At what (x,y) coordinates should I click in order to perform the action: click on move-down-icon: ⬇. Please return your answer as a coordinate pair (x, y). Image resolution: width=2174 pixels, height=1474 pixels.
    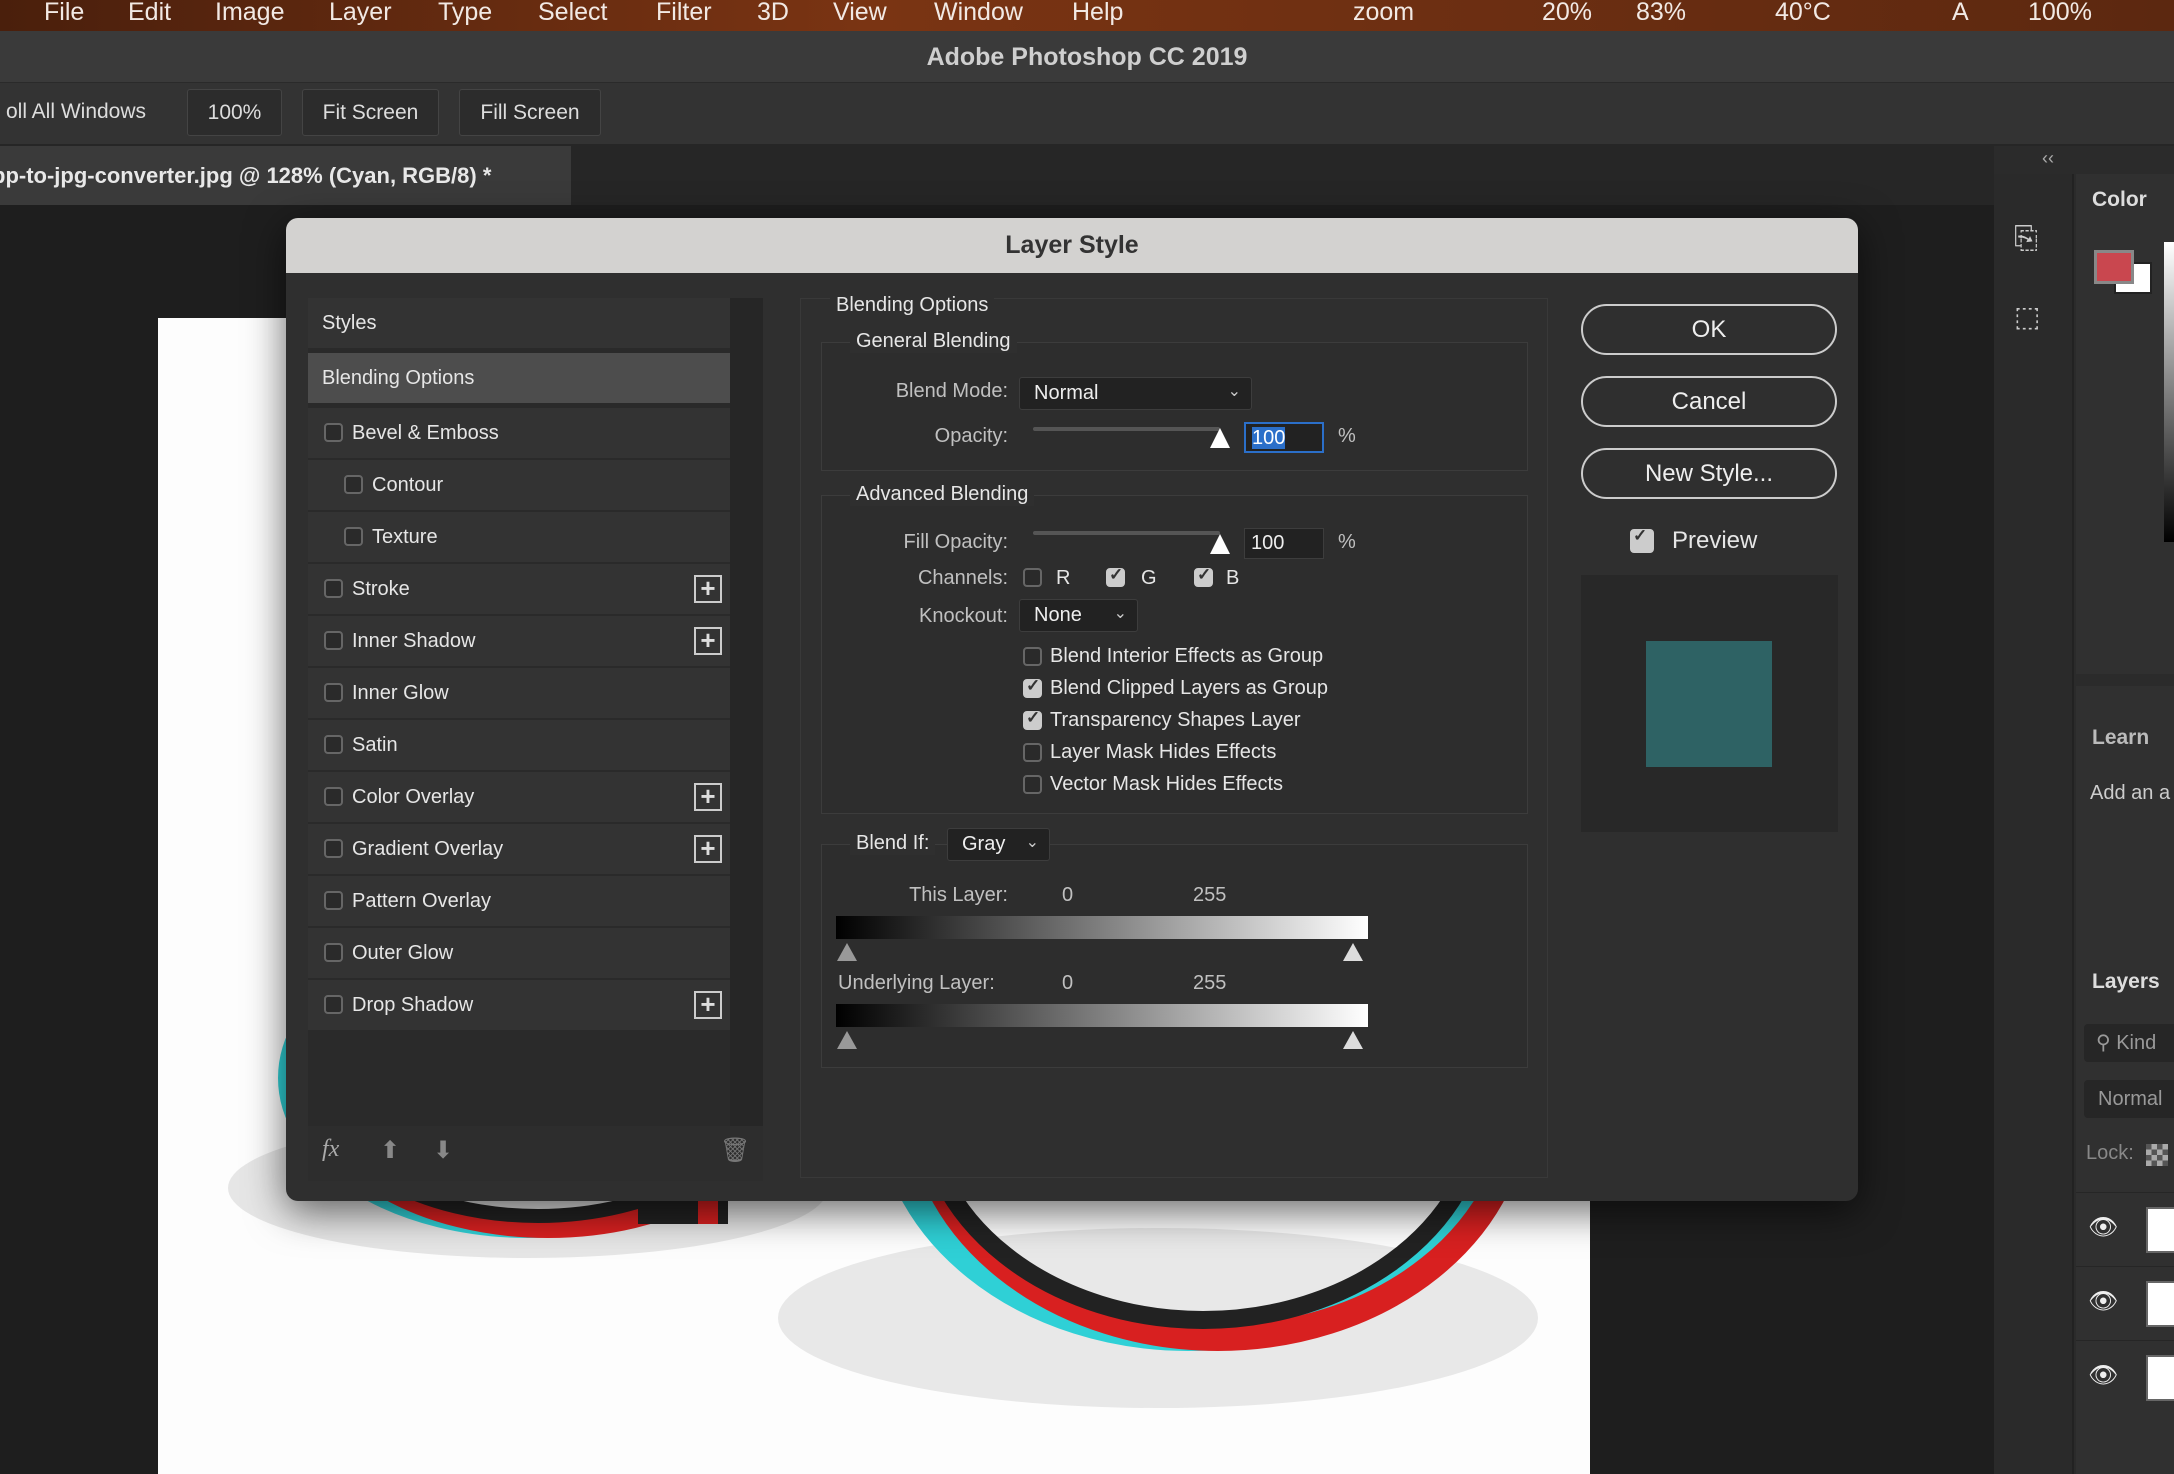
    Looking at the image, I should click on (443, 1150).